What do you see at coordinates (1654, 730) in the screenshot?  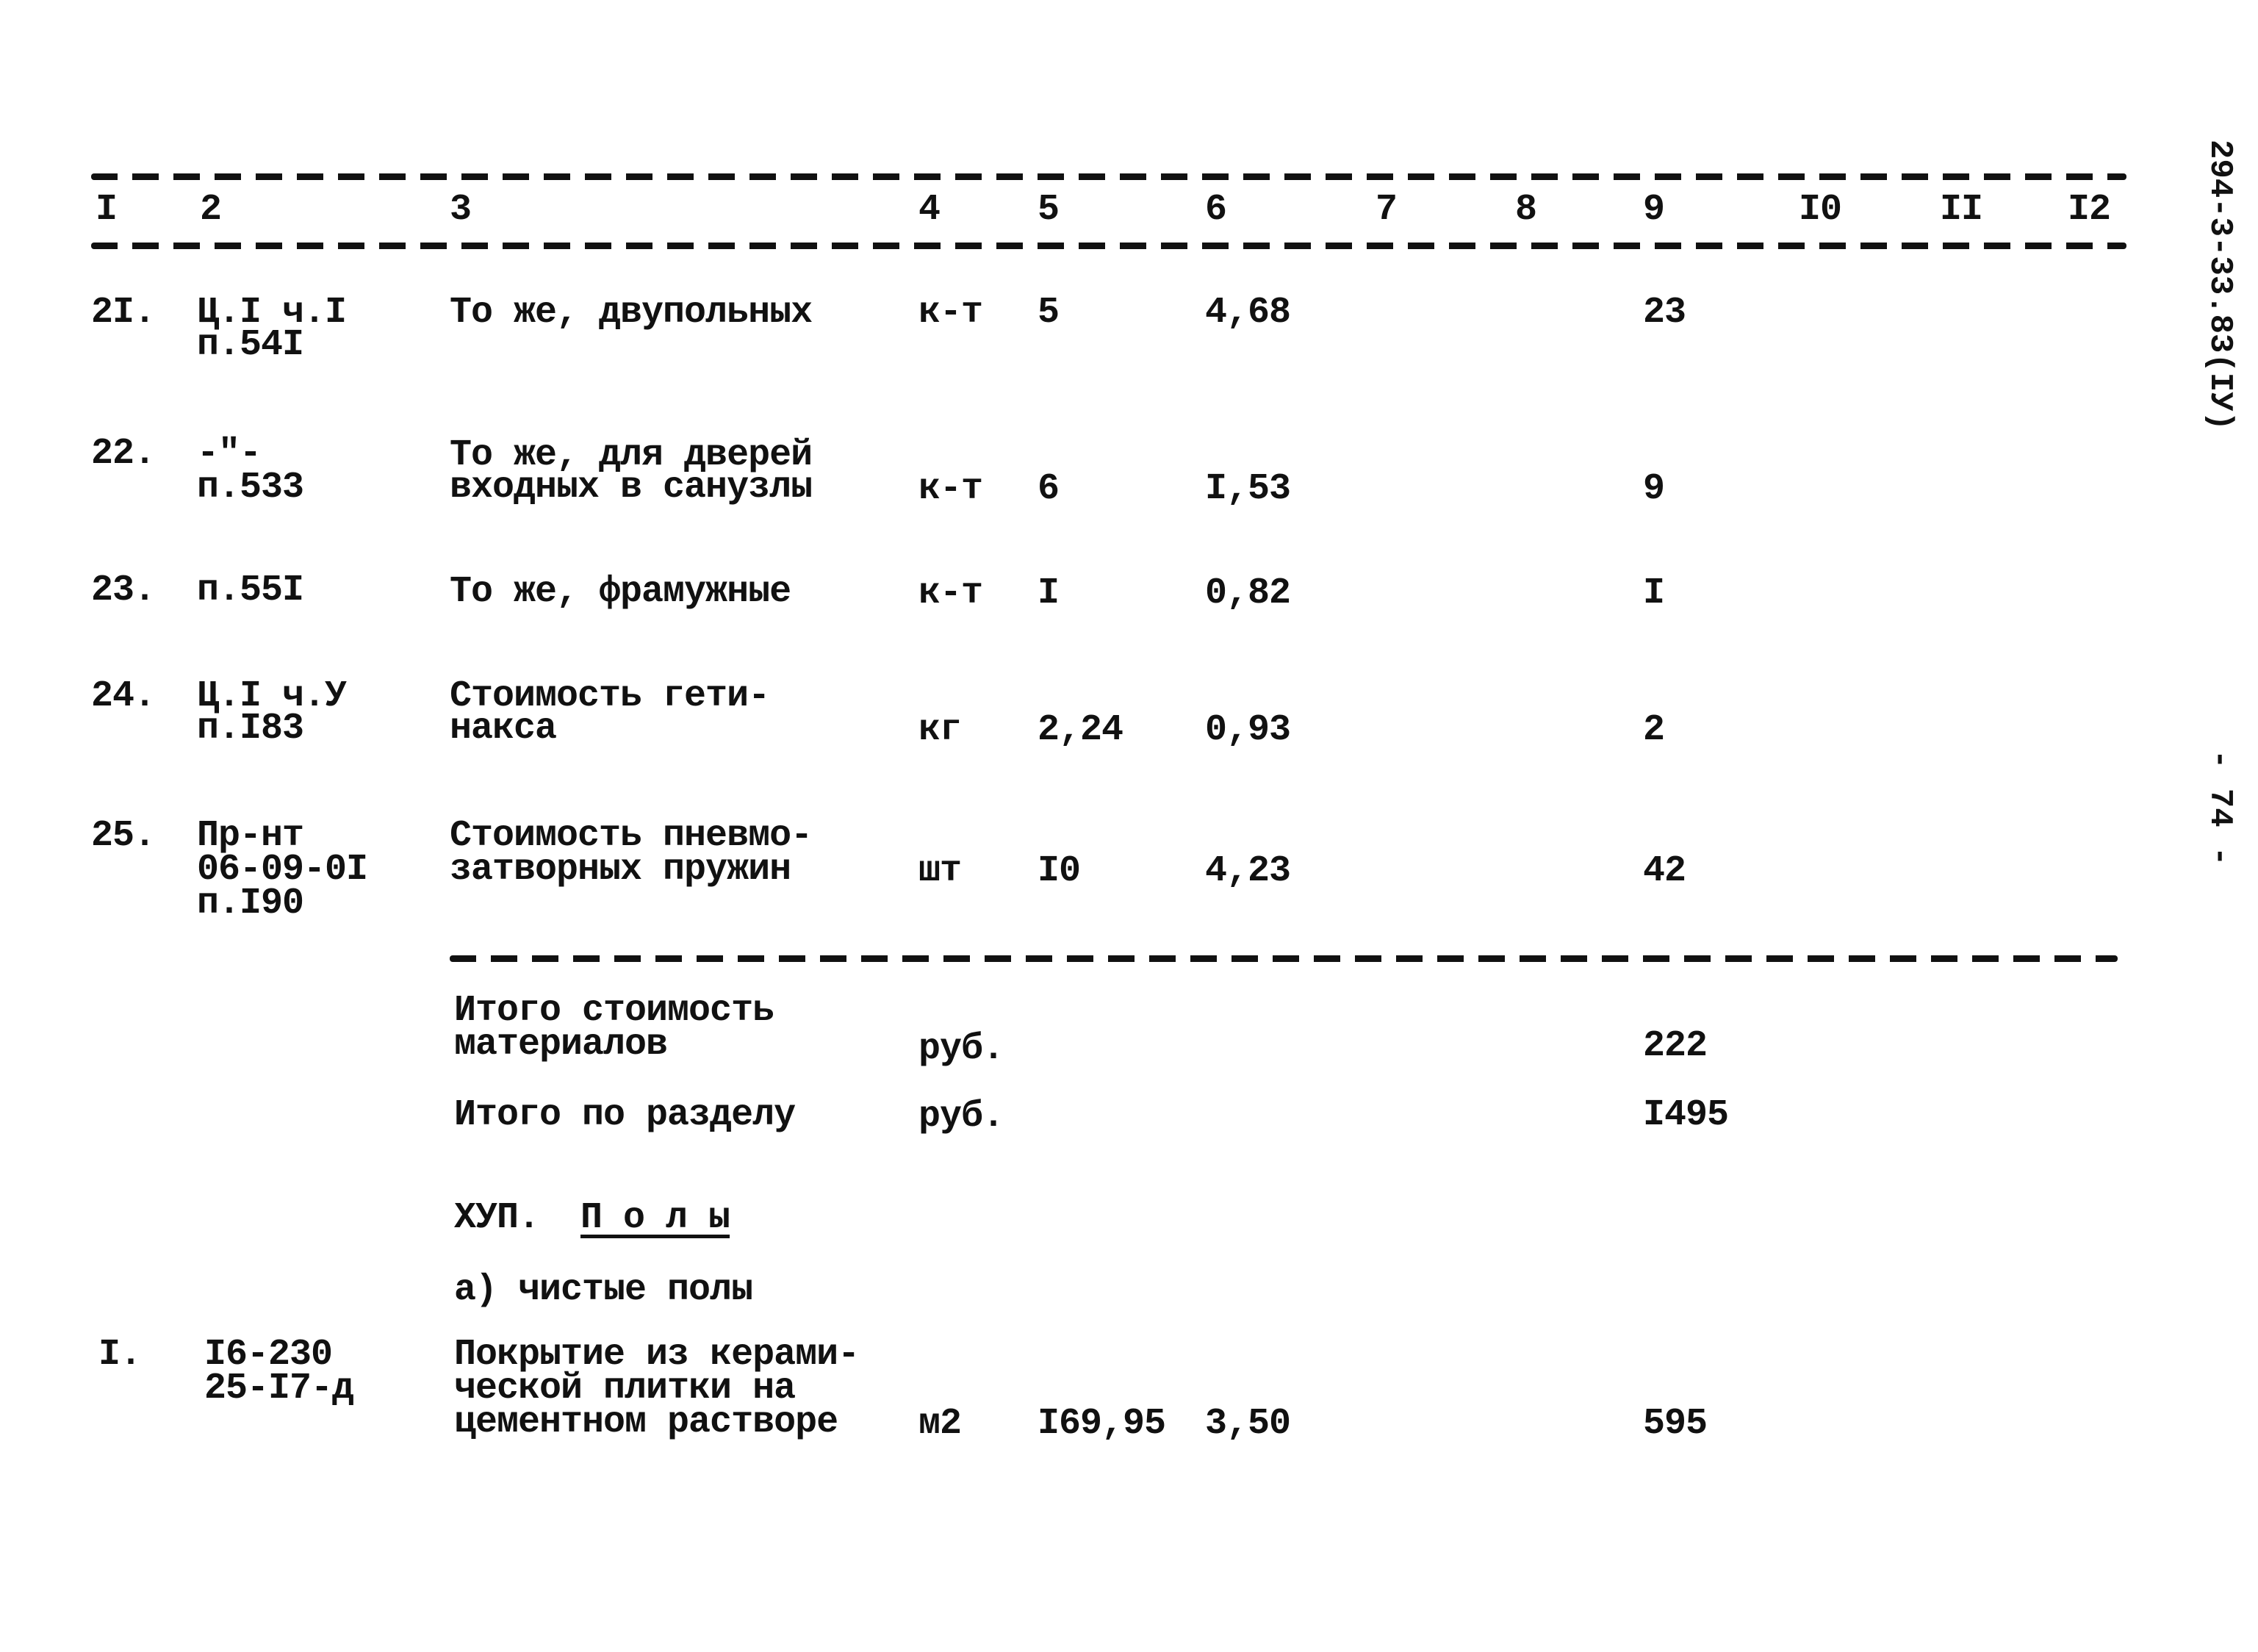 I see `row-total: 2` at bounding box center [1654, 730].